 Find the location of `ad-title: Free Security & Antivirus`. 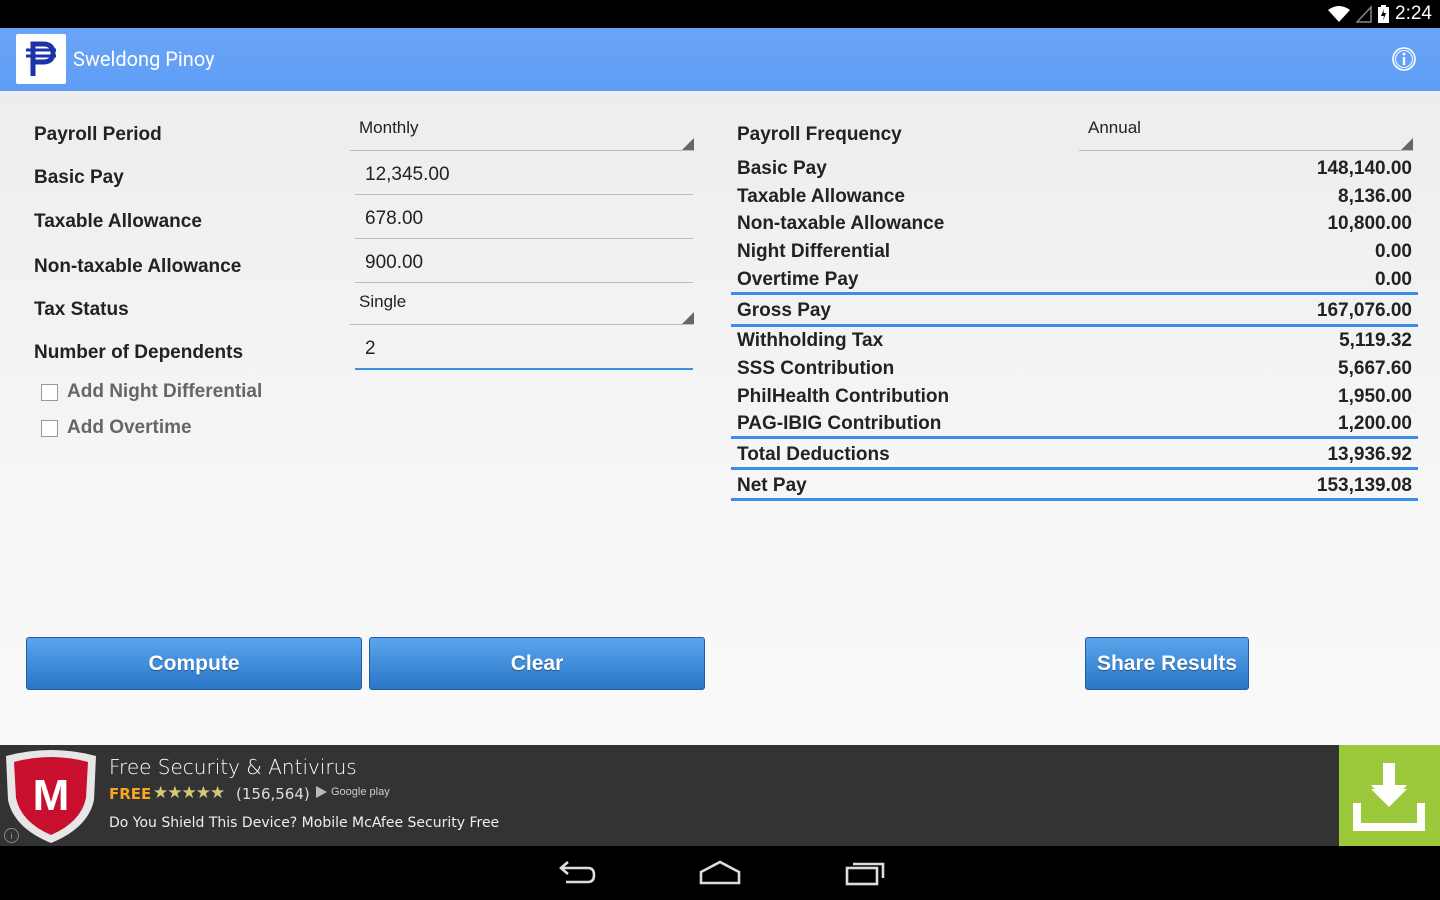

ad-title: Free Security & Antivirus is located at coordinates (233, 767).